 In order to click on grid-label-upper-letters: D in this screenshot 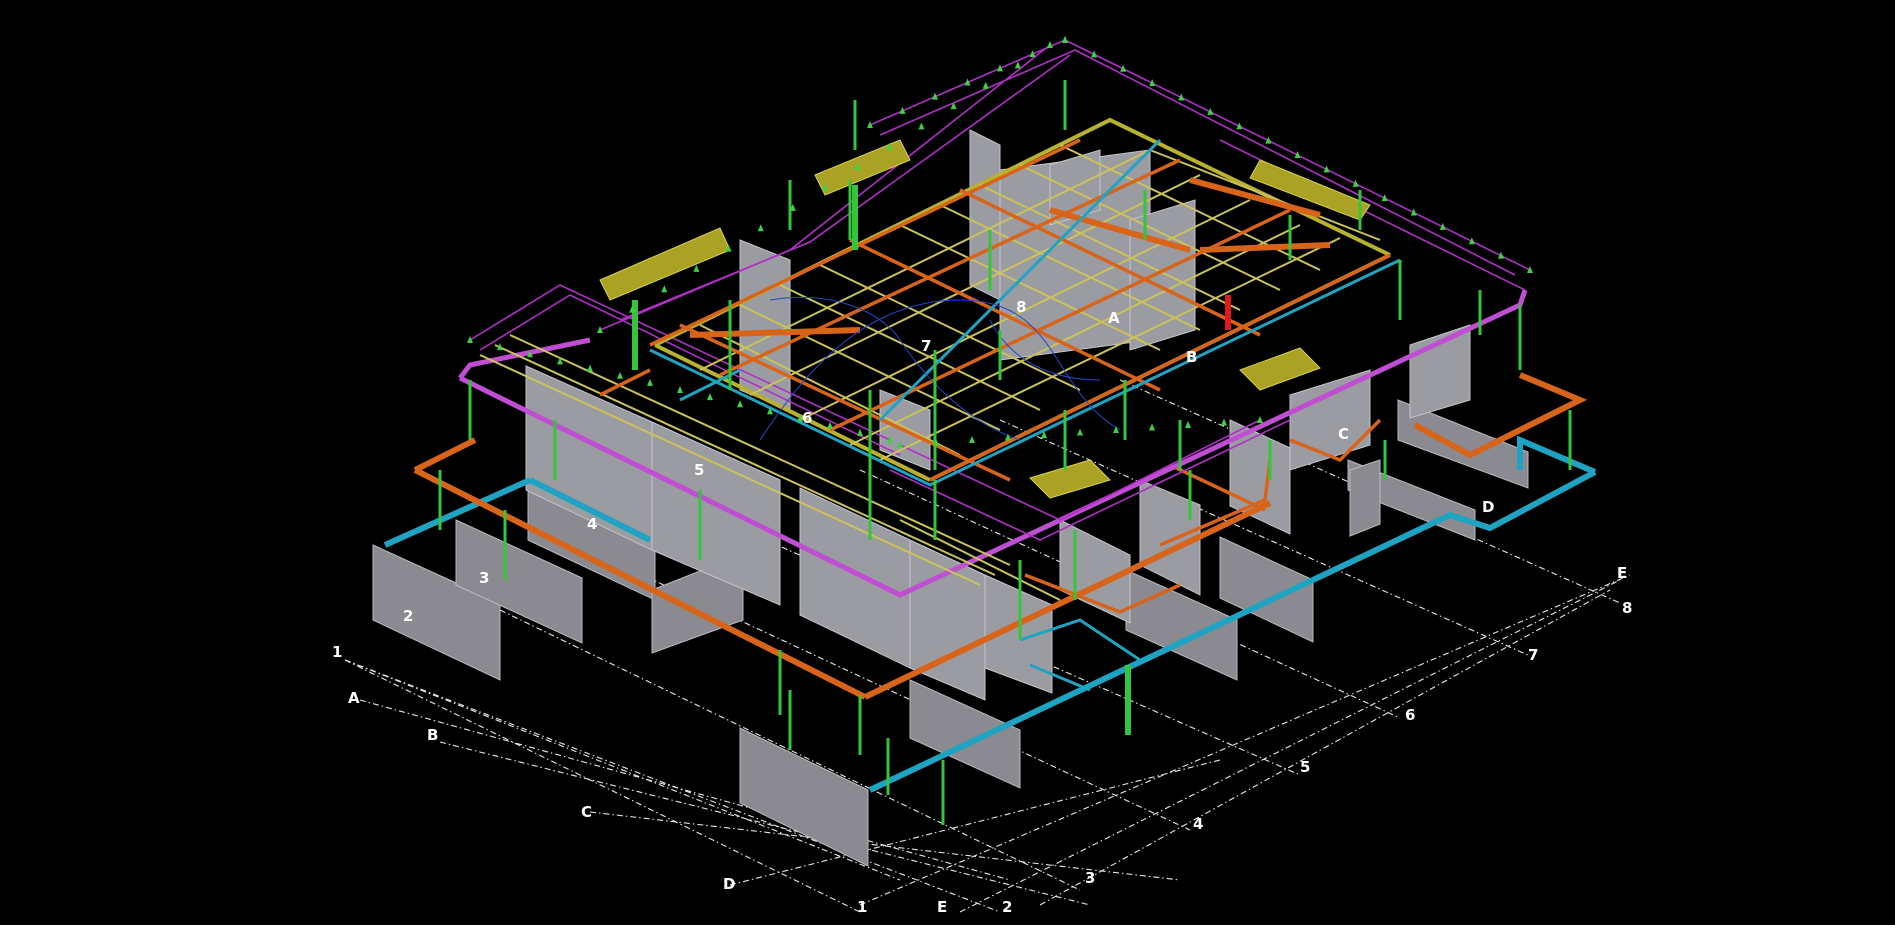, I will do `click(1488, 507)`.